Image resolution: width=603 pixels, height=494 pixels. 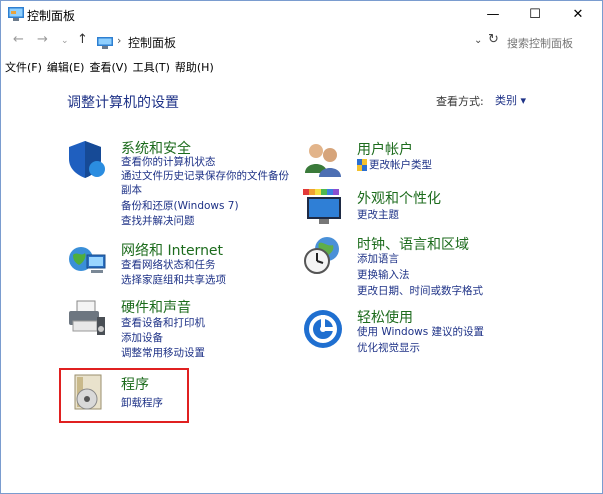 I want to click on window-title: 控制面板, so click(x=51, y=16).